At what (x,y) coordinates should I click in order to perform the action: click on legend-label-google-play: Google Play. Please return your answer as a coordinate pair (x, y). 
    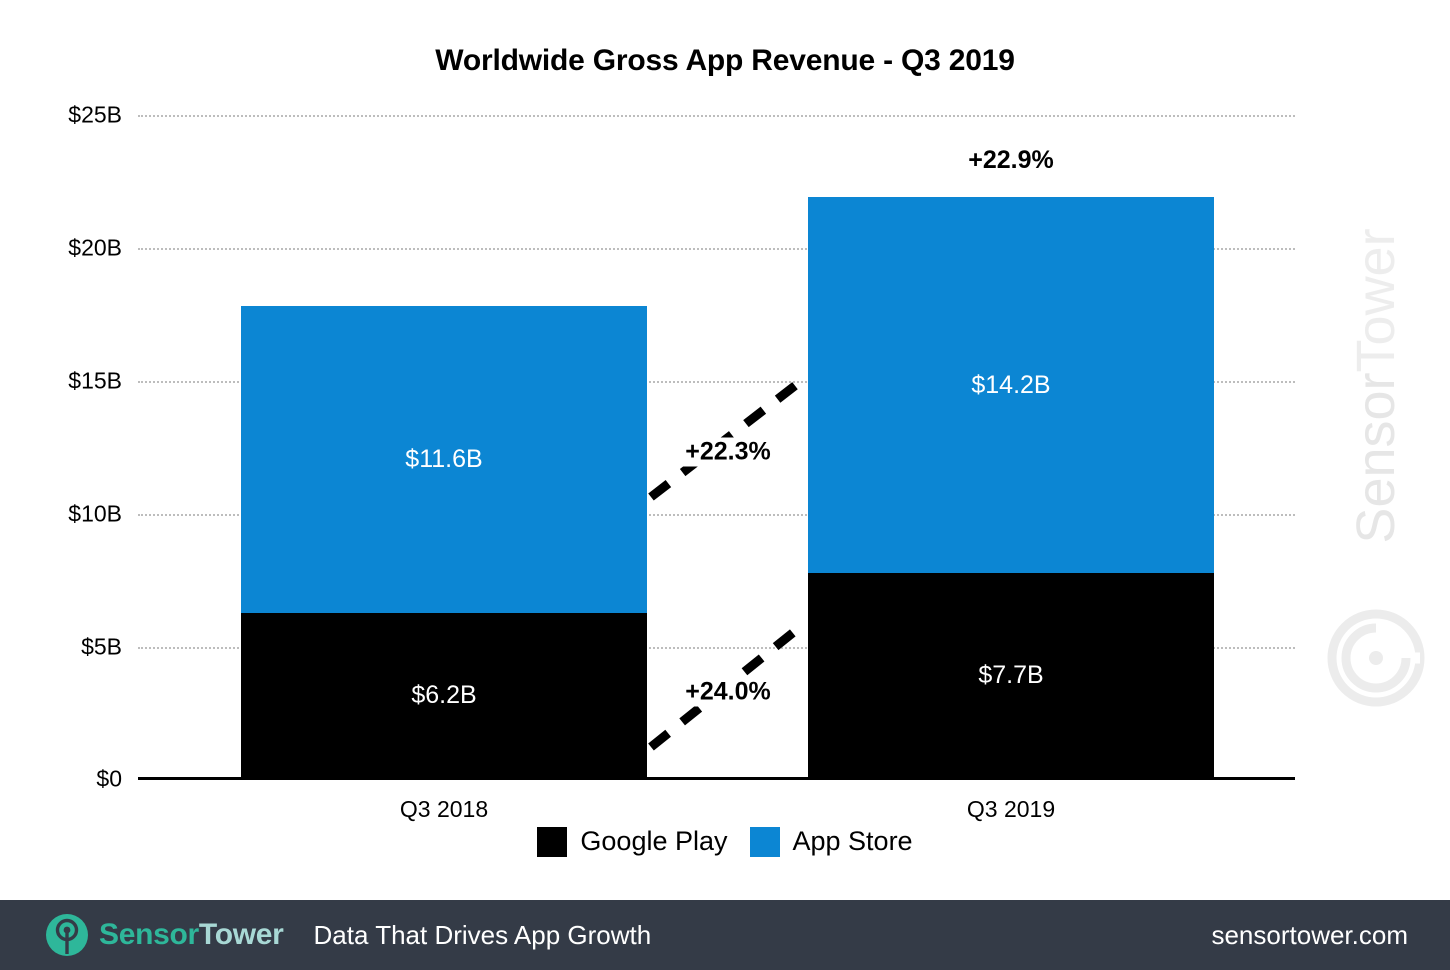
    Looking at the image, I should click on (654, 841).